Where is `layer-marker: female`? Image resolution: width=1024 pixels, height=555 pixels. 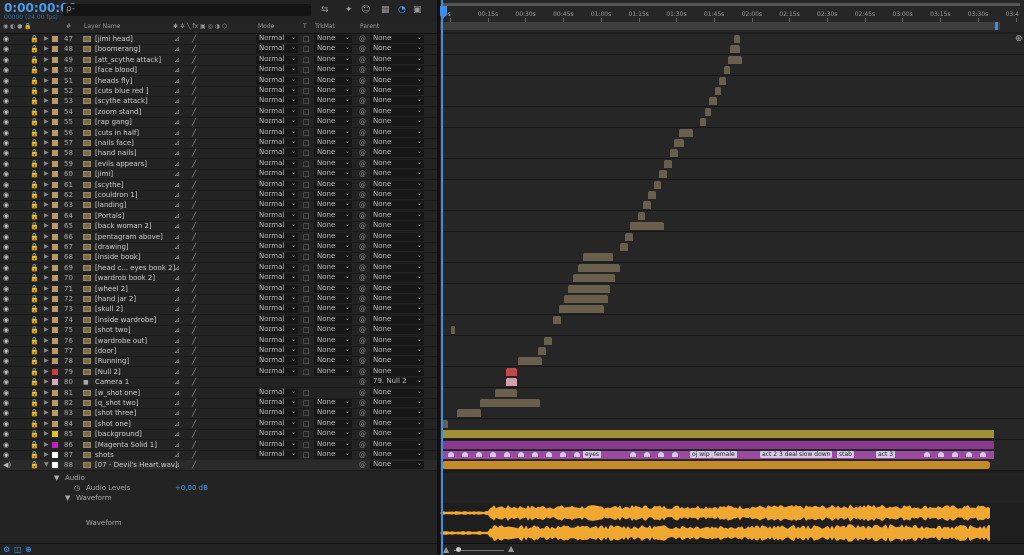
layer-marker: female is located at coordinates (724, 454).